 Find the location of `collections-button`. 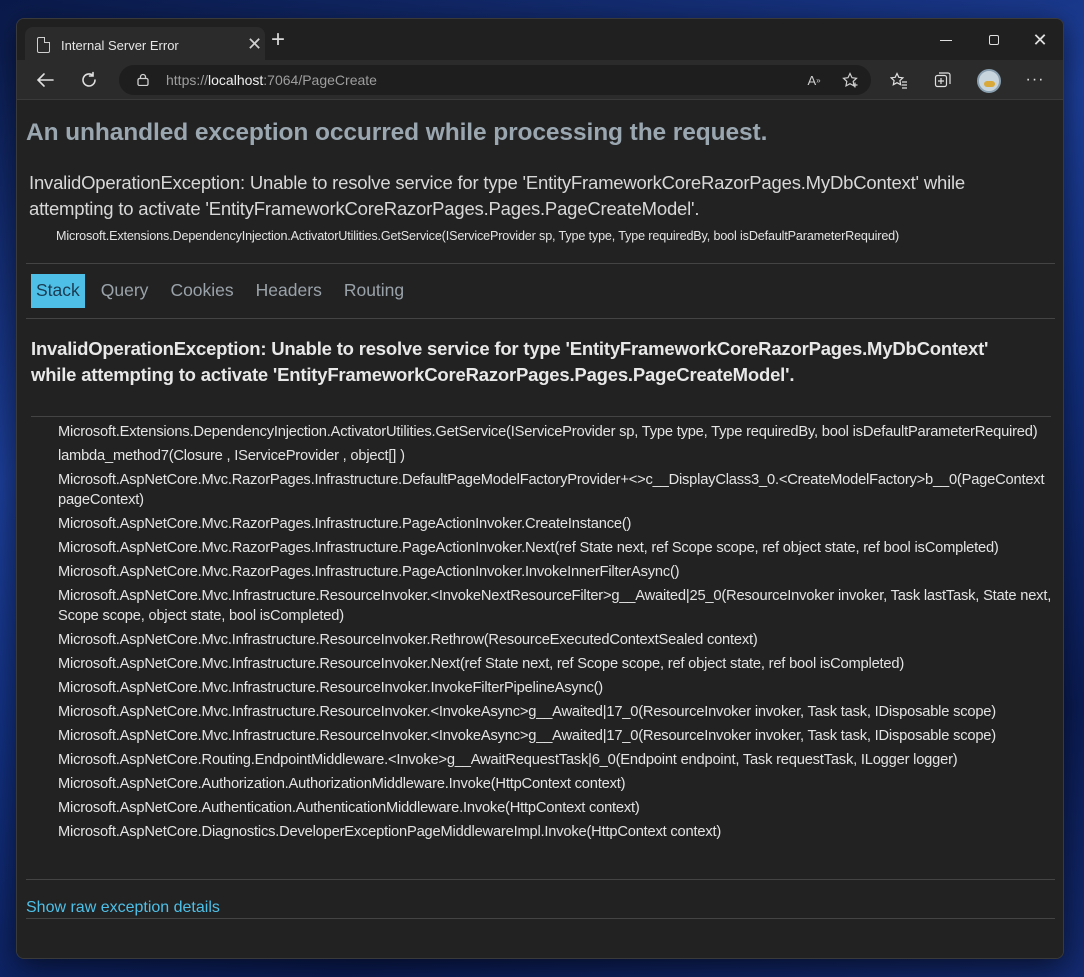

collections-button is located at coordinates (943, 80).